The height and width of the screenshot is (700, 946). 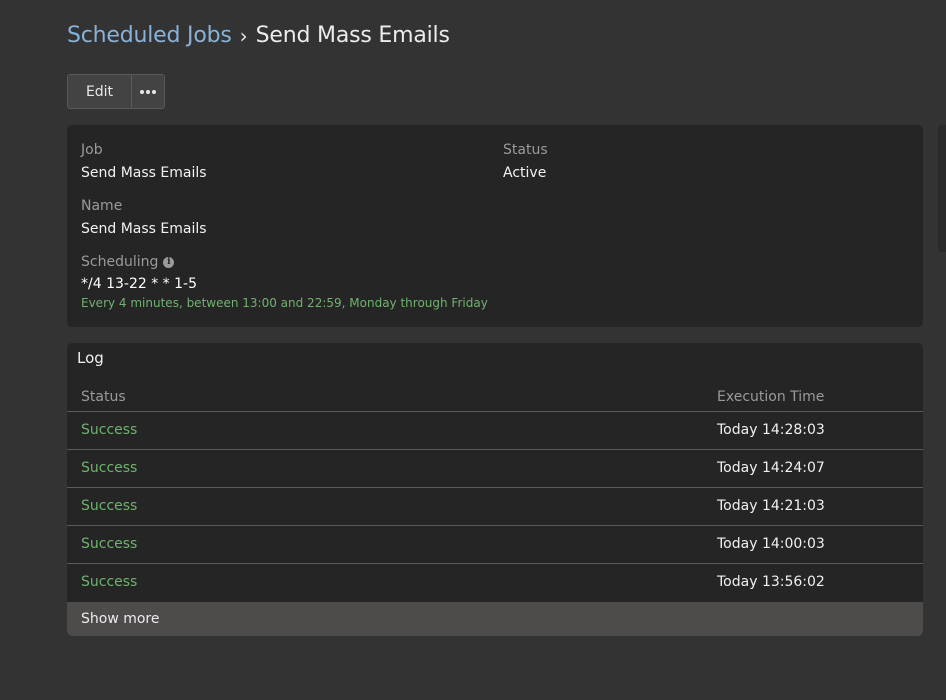 I want to click on column-header-status: Status, so click(x=103, y=397).